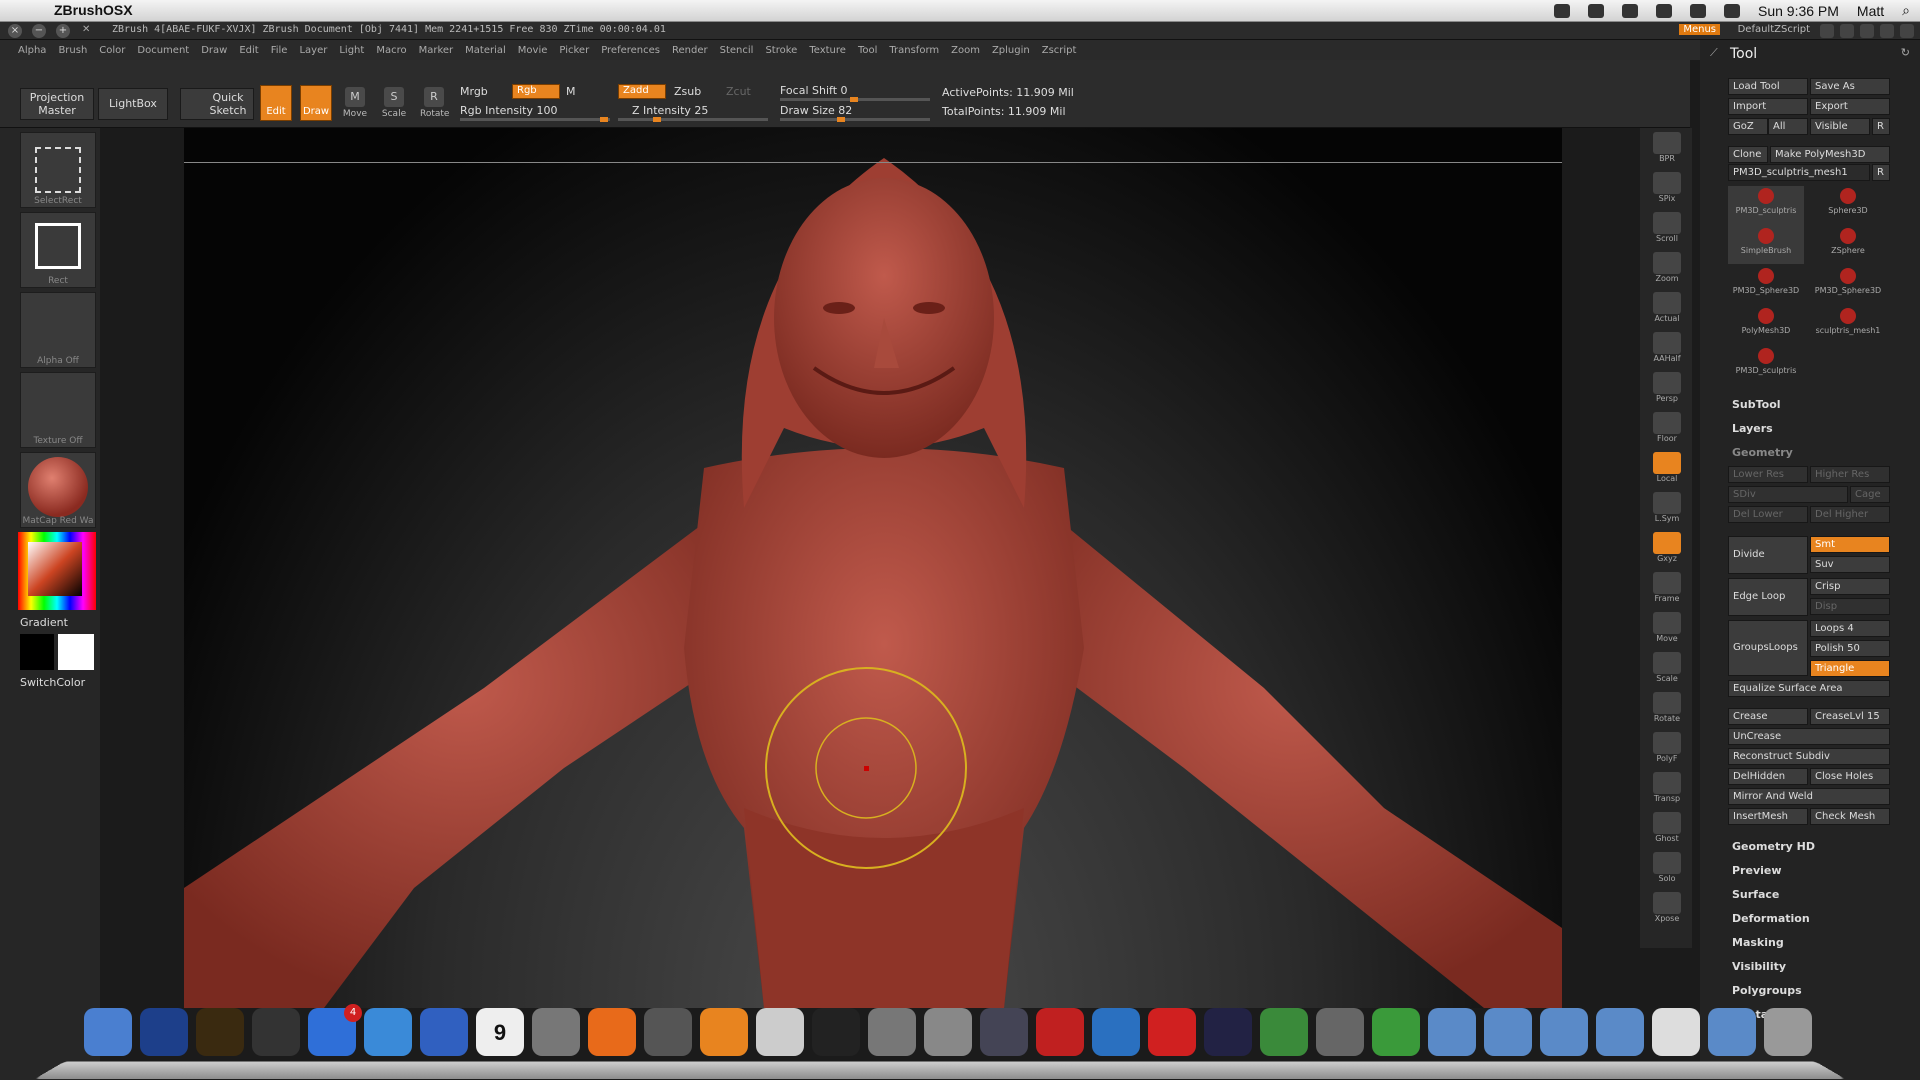 This screenshot has height=1080, width=1920. I want to click on app2-icon, so click(1396, 1032).